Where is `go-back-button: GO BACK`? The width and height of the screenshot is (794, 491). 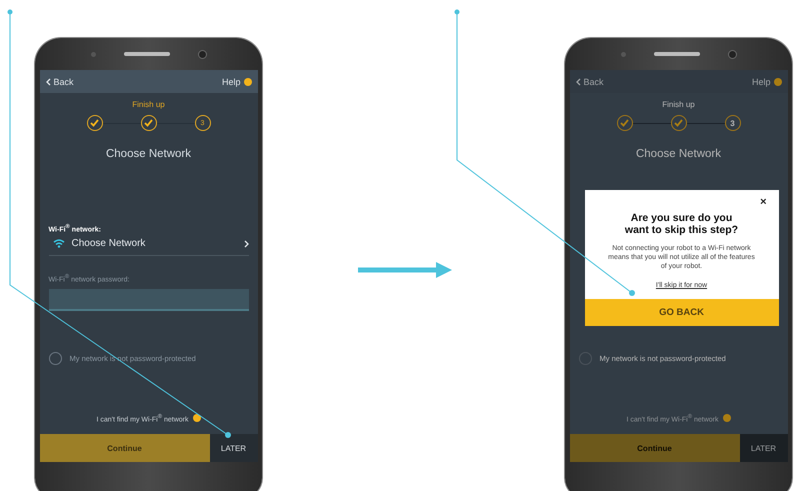
go-back-button: GO BACK is located at coordinates (681, 312).